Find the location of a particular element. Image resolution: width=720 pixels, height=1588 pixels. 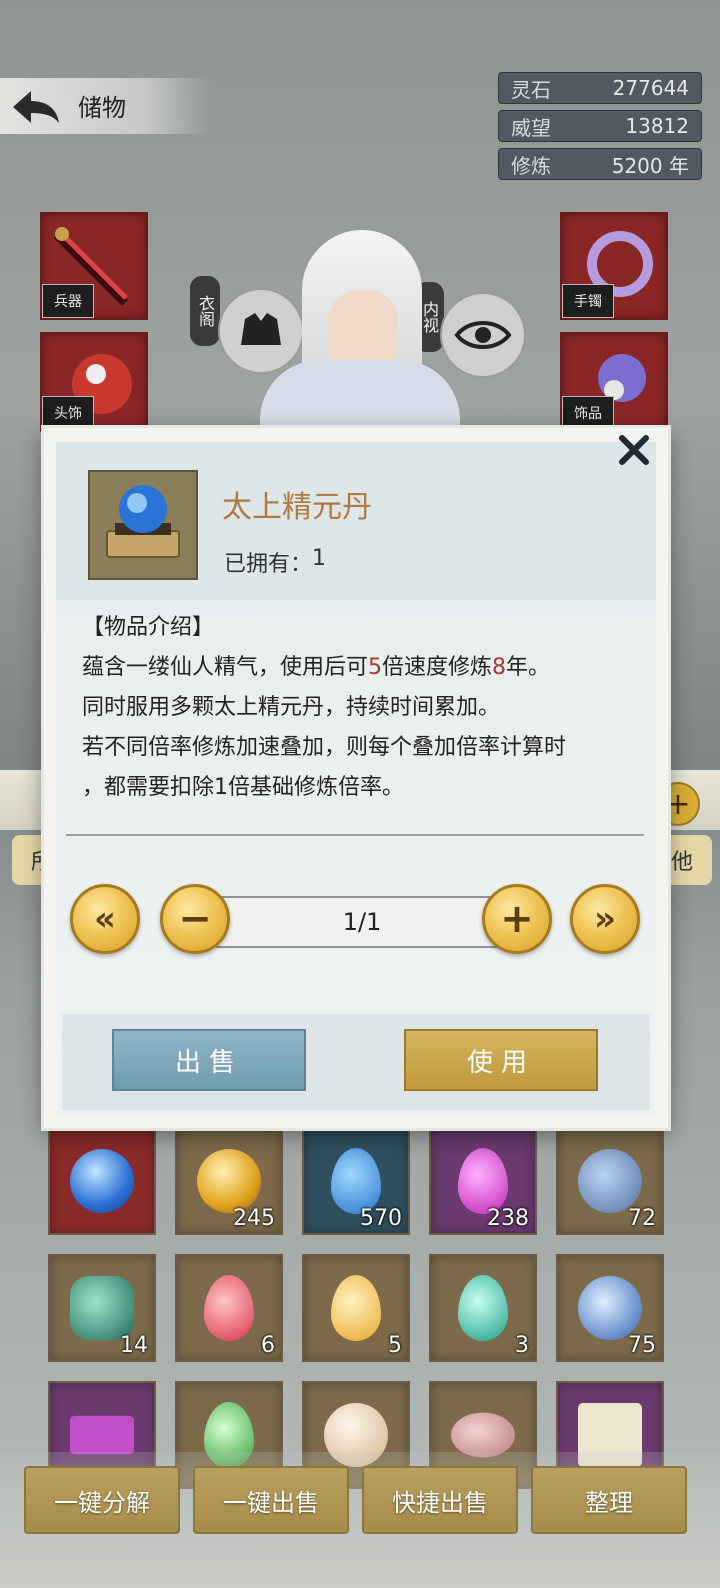

quick-sell-button: 快捷出售 is located at coordinates (440, 1500).